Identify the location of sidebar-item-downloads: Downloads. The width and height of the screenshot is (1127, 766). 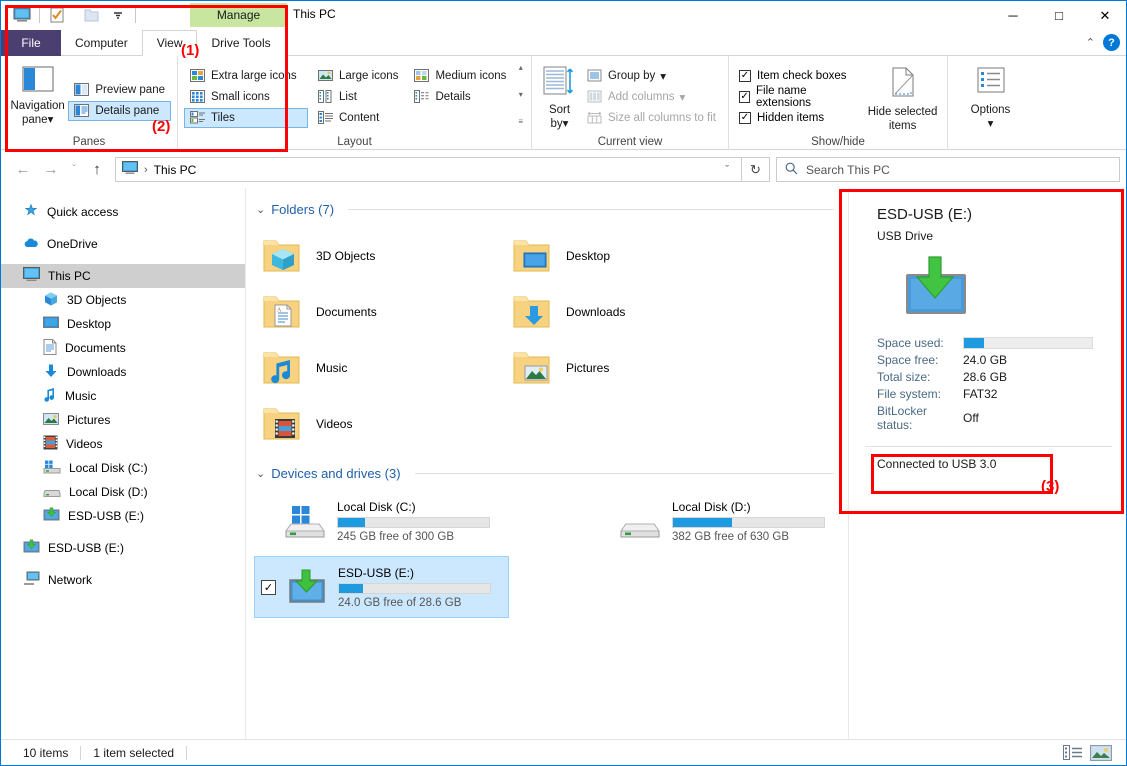
(123, 372).